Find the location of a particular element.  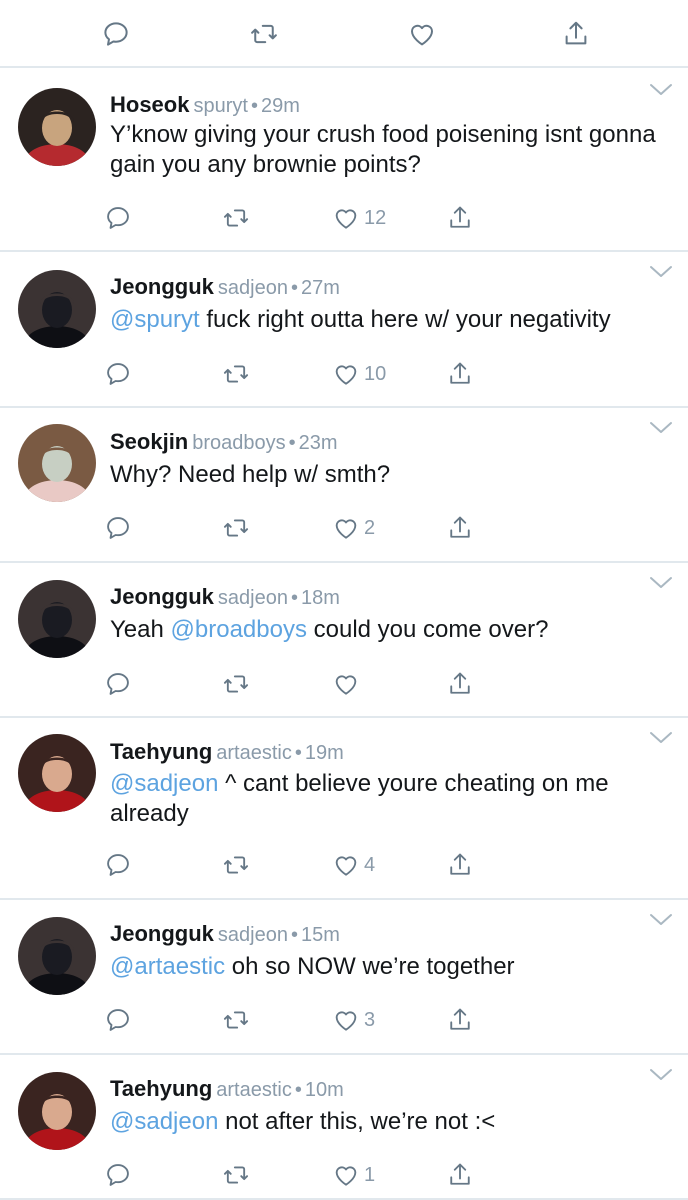

like-button: 2 is located at coordinates (353, 528).